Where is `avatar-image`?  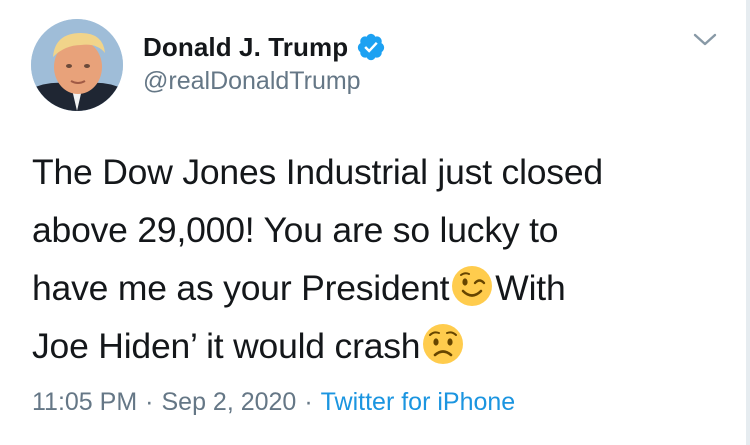 avatar-image is located at coordinates (77, 65).